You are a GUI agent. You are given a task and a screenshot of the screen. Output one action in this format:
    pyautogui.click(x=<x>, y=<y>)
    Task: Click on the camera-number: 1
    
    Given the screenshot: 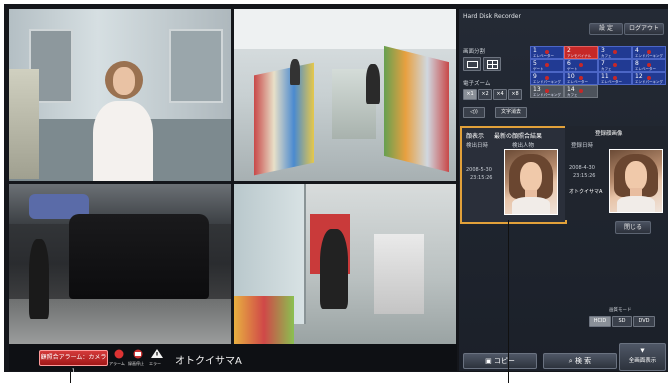 What is the action you would take?
    pyautogui.click(x=535, y=50)
    